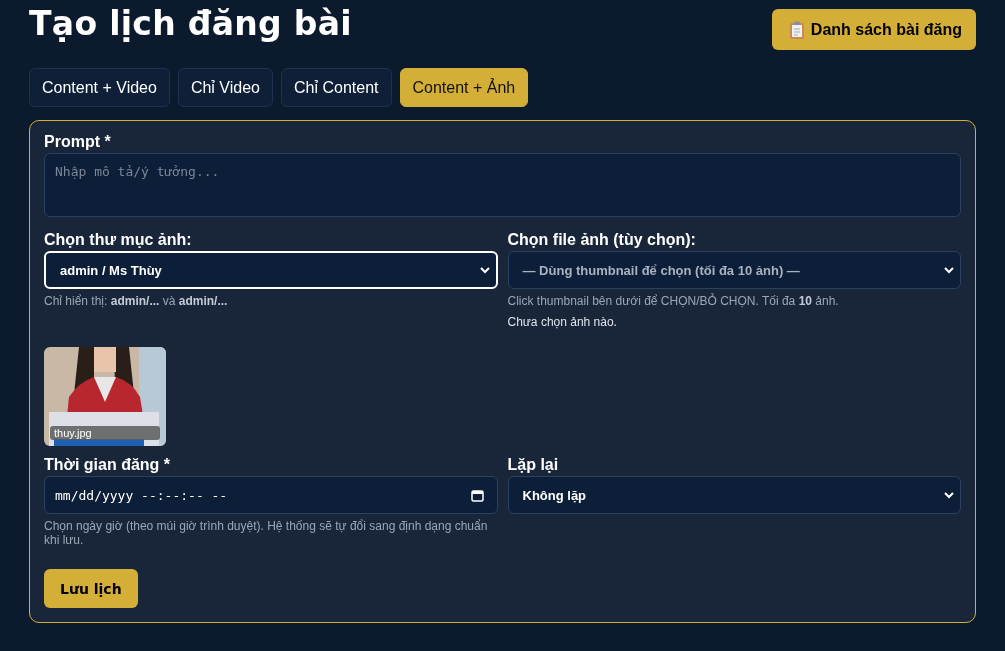  Describe the element at coordinates (336, 87) in the screenshot. I see `mode-tab: Chỉ Content` at that location.